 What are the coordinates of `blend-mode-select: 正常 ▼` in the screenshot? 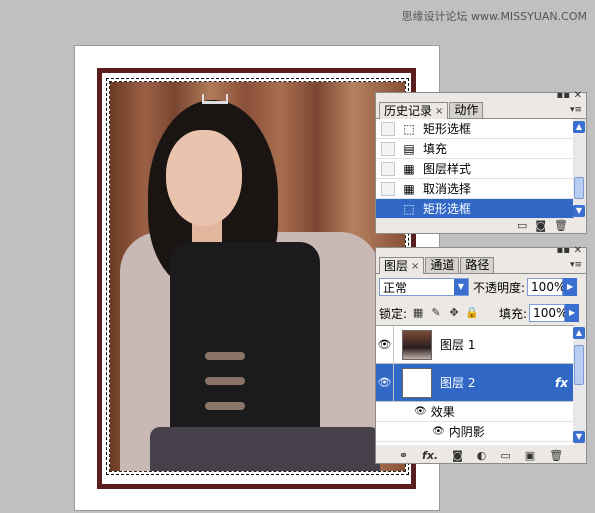 It's located at (424, 287).